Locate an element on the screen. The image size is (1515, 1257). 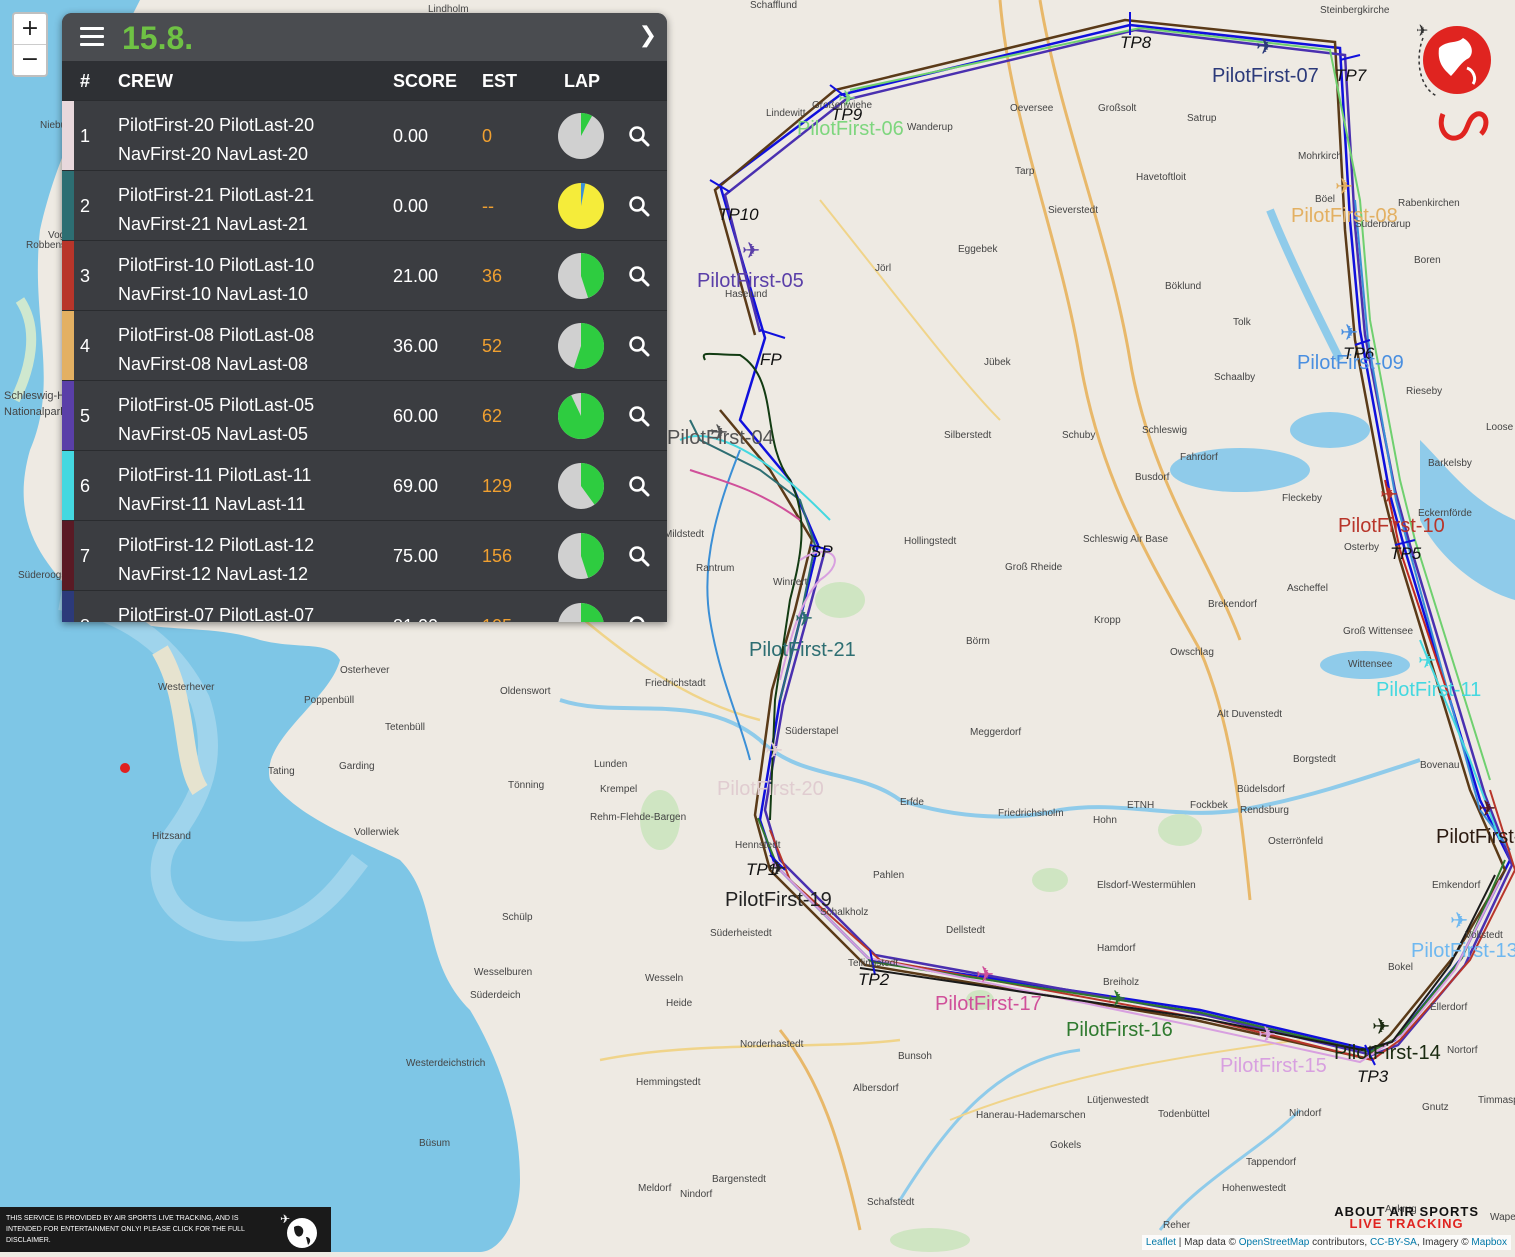
town-label: Groß Rheide is located at coordinates (1034, 567).